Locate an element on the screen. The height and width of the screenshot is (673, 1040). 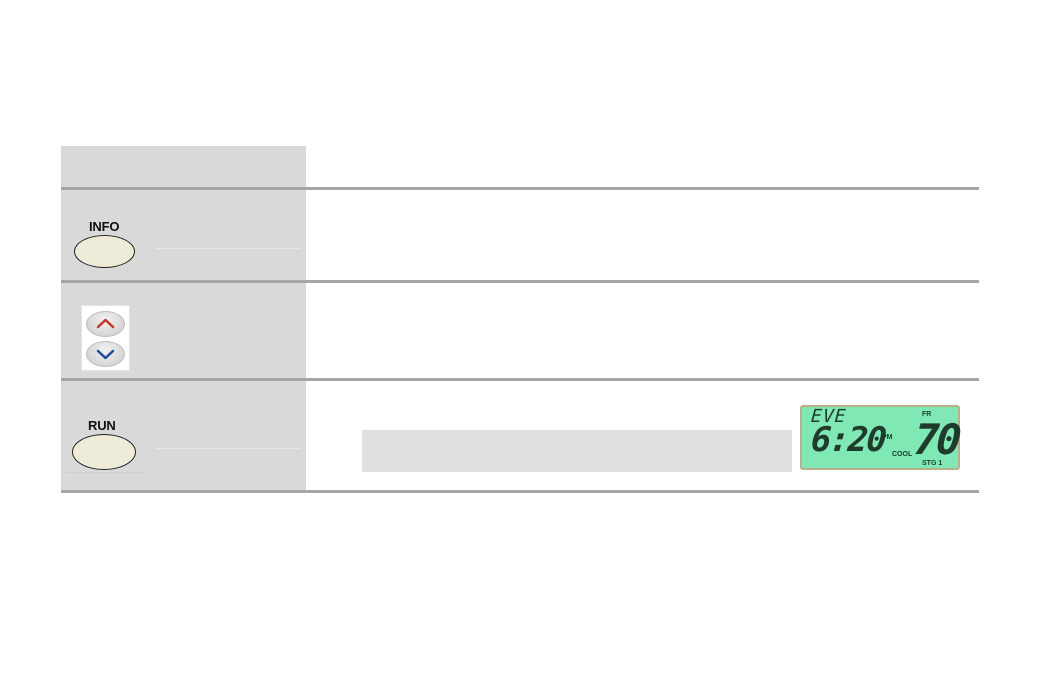
lcd-ampm: PM is located at coordinates (887, 437).